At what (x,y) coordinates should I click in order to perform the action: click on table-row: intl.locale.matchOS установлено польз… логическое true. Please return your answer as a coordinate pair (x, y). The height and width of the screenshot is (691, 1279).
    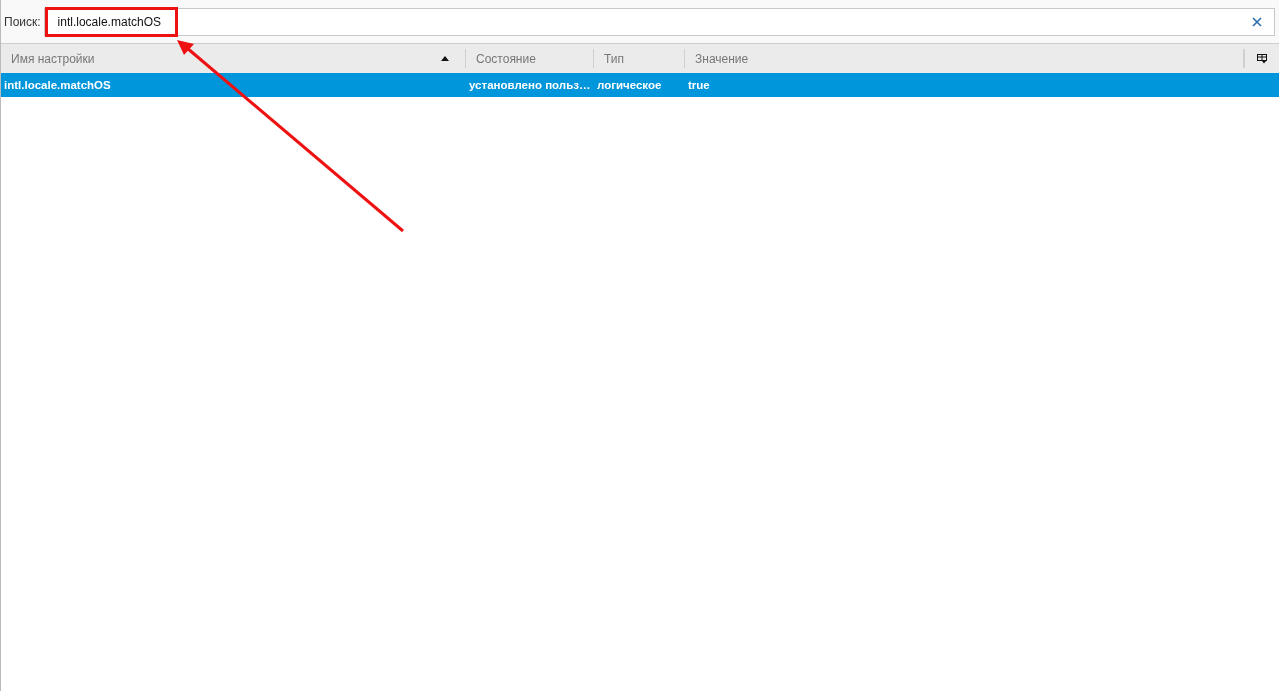
    Looking at the image, I should click on (640, 85).